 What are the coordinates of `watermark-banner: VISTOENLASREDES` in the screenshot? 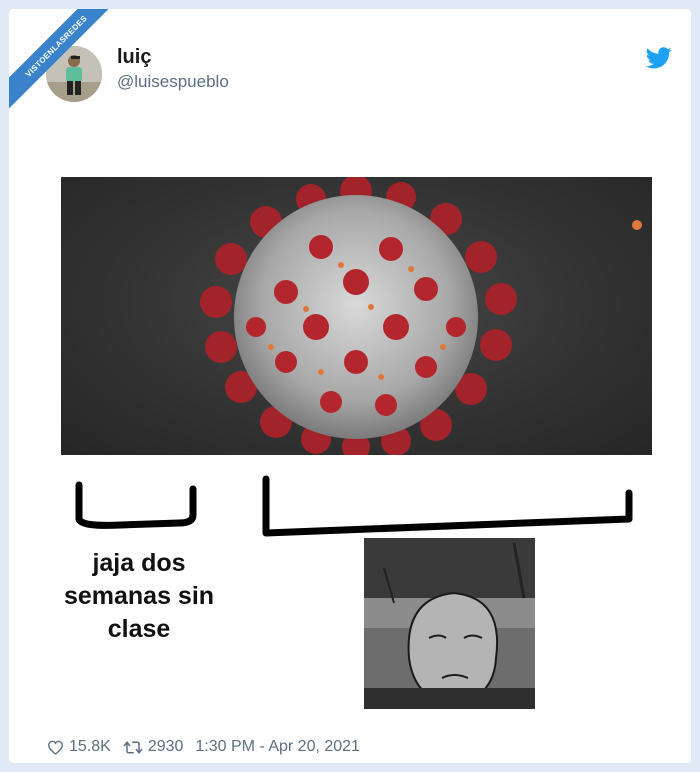 It's located at (69, 69).